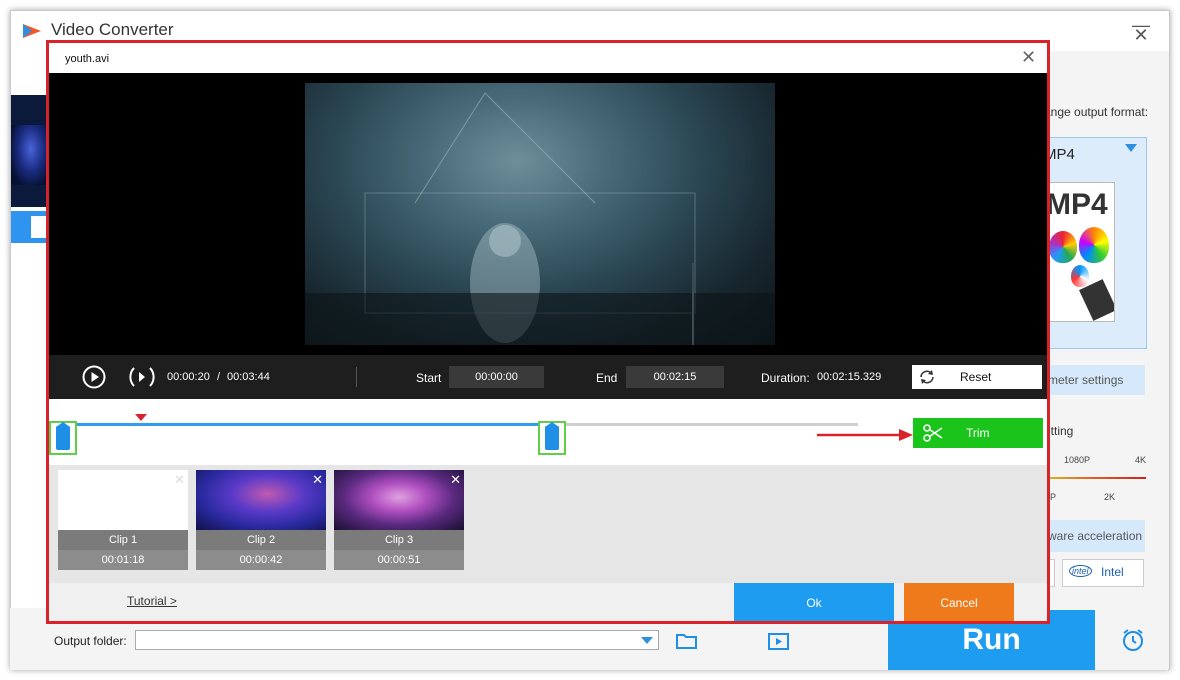 This screenshot has height=680, width=1180. Describe the element at coordinates (865, 435) in the screenshot. I see `annotation-arrow-icon` at that location.